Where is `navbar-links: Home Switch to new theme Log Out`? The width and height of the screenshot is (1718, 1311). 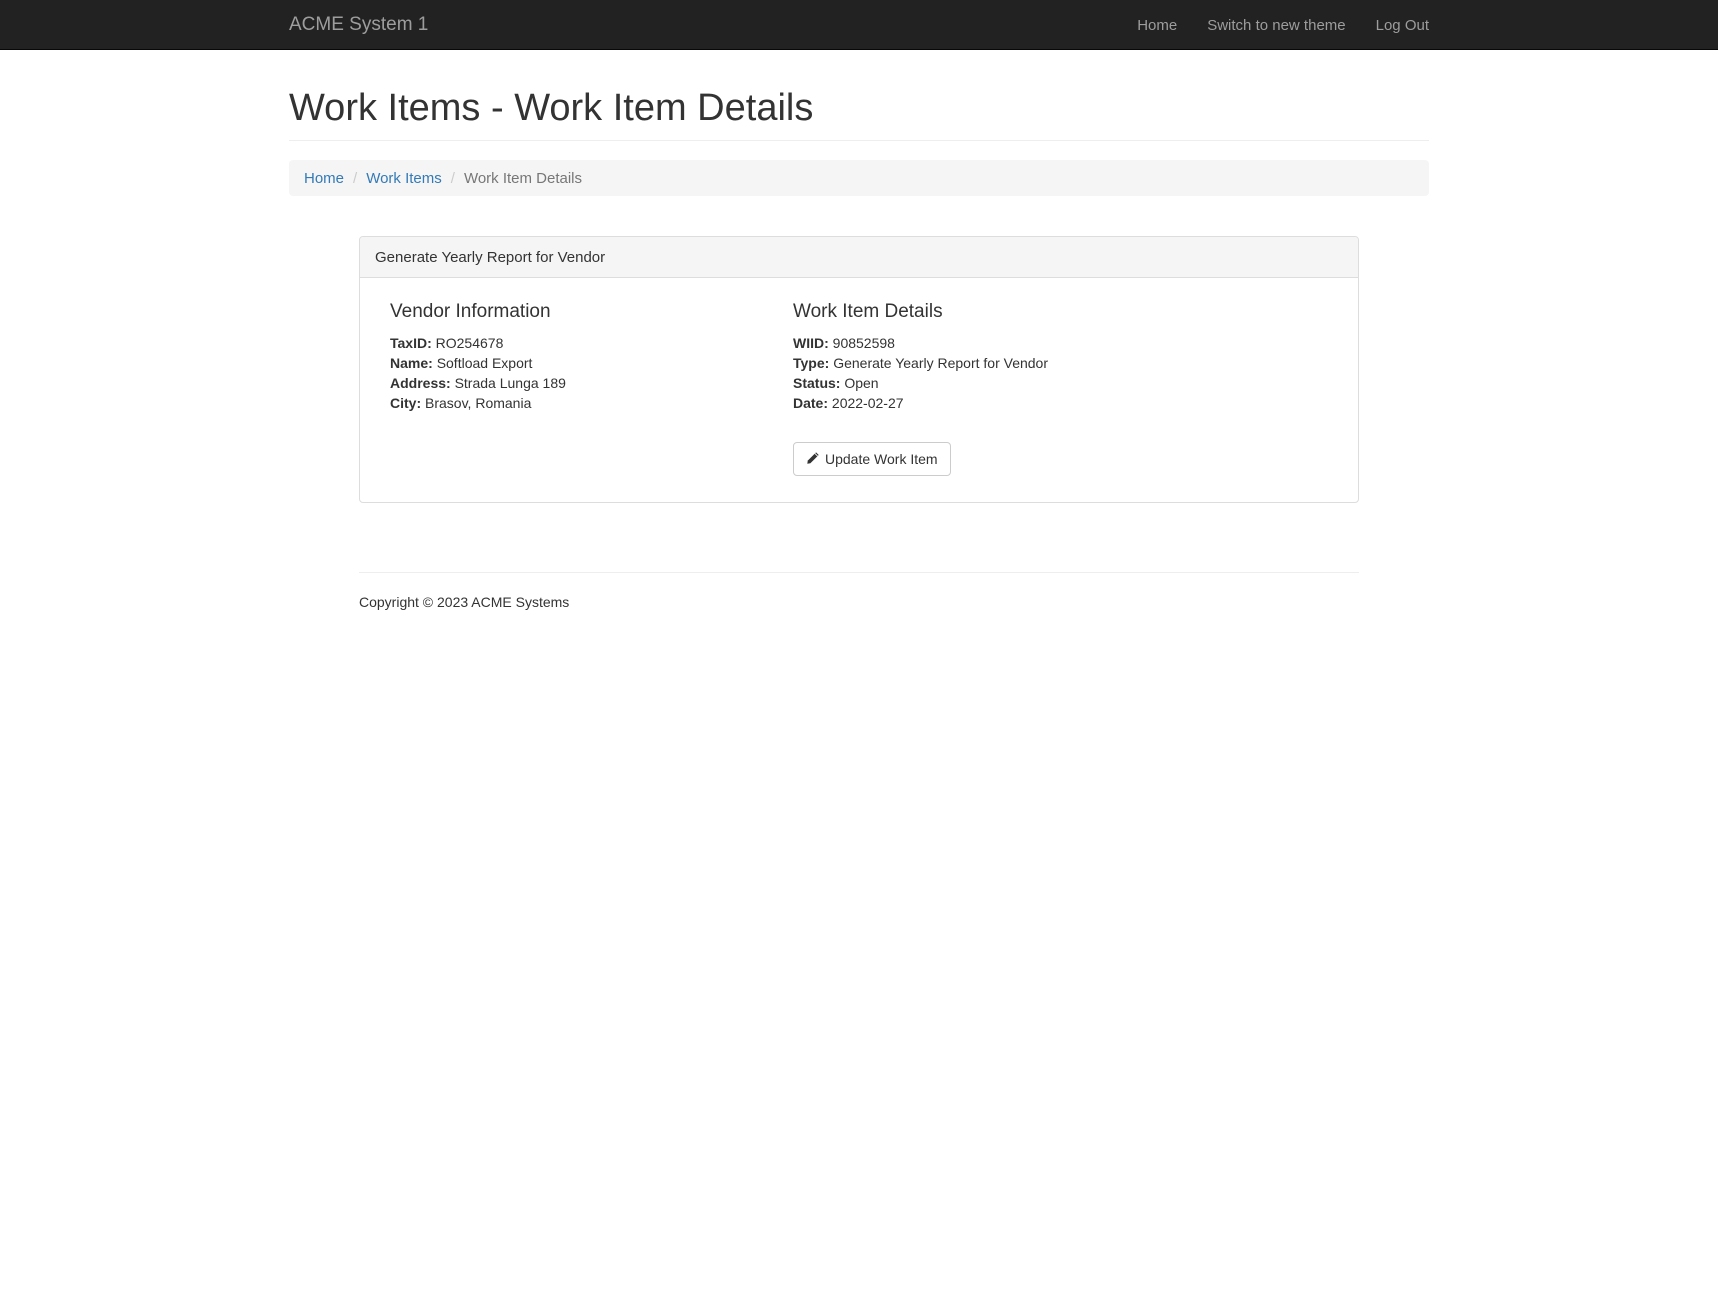 navbar-links: Home Switch to new theme Log Out is located at coordinates (1283, 25).